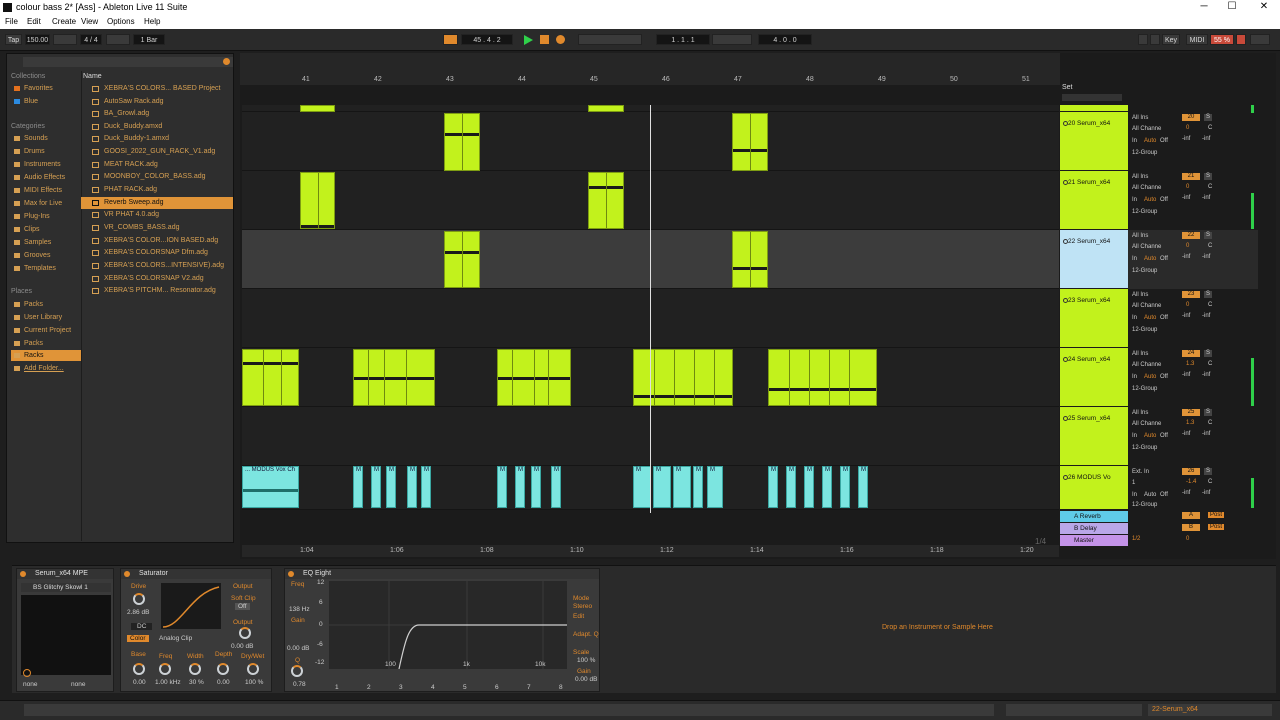 The image size is (1280, 720). I want to click on tempo-field: 150.00, so click(37, 39).